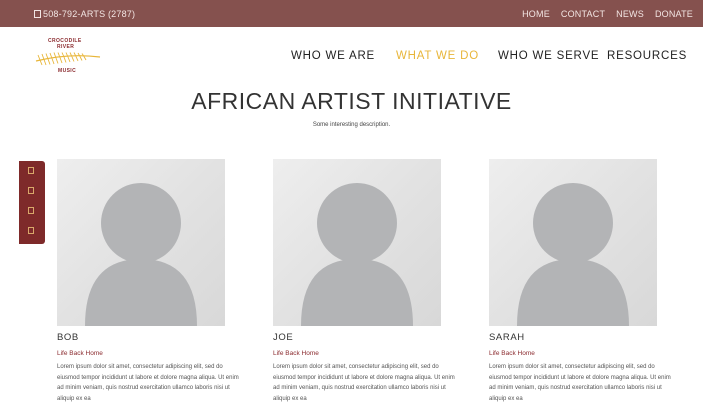  Describe the element at coordinates (283, 337) in the screenshot. I see `artist-name: JOE` at that location.